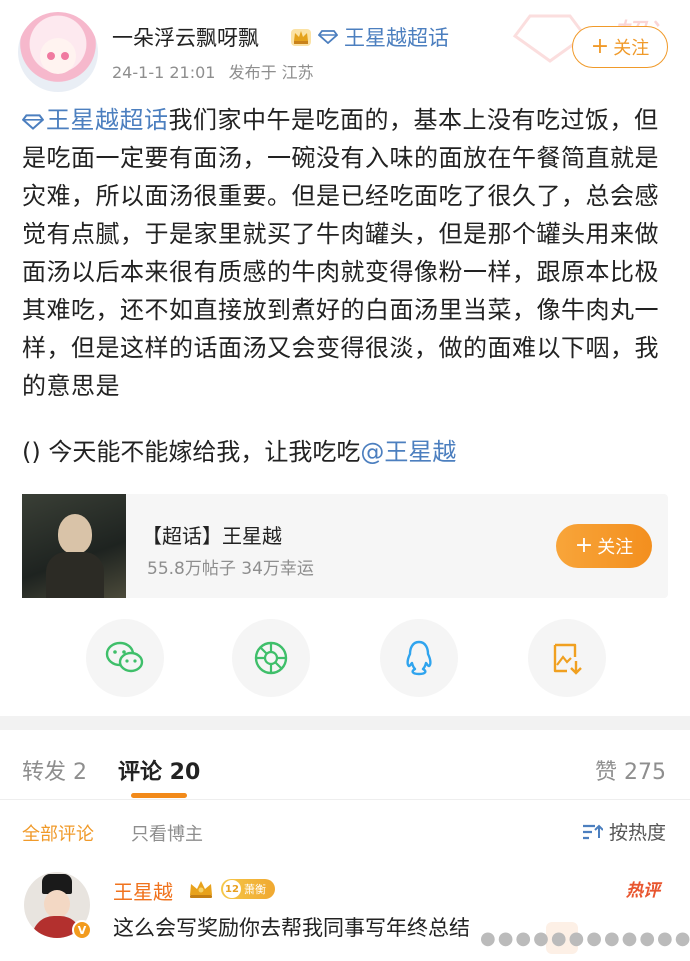  I want to click on tab-comment: 评论 20, so click(159, 770).